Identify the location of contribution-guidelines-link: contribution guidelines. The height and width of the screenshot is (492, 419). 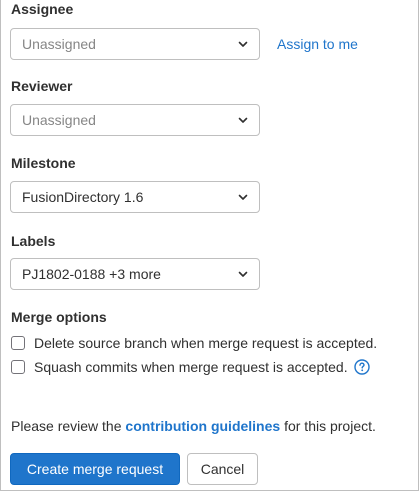
(202, 426).